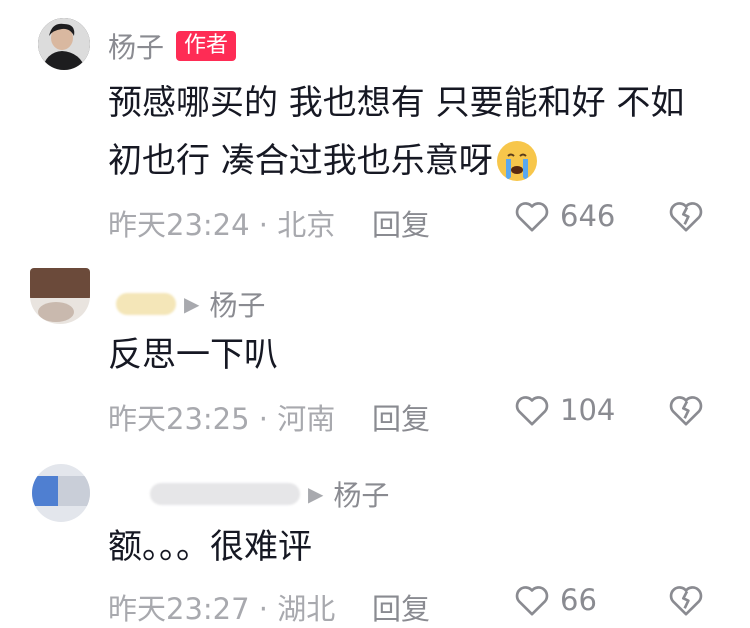  What do you see at coordinates (172, 46) in the screenshot?
I see `comment-header: 杨子 作者` at bounding box center [172, 46].